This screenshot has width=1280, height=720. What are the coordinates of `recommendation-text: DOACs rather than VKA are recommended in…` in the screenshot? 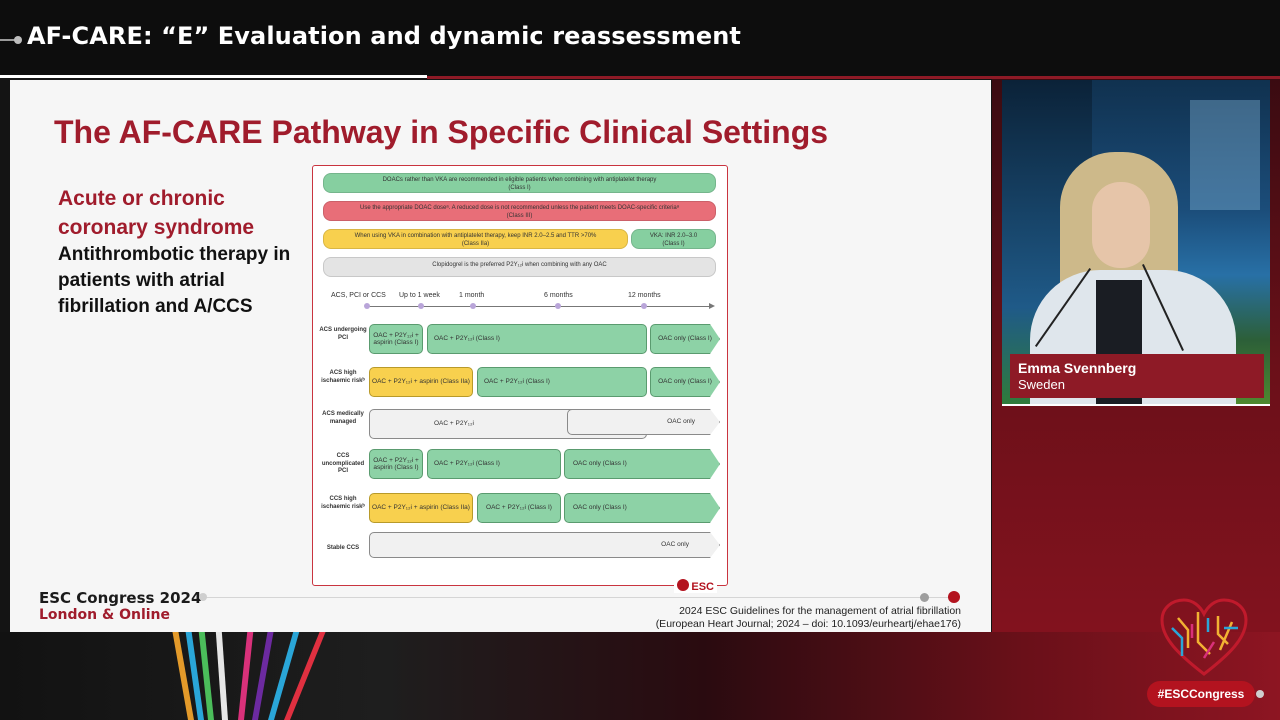 It's located at (519, 180).